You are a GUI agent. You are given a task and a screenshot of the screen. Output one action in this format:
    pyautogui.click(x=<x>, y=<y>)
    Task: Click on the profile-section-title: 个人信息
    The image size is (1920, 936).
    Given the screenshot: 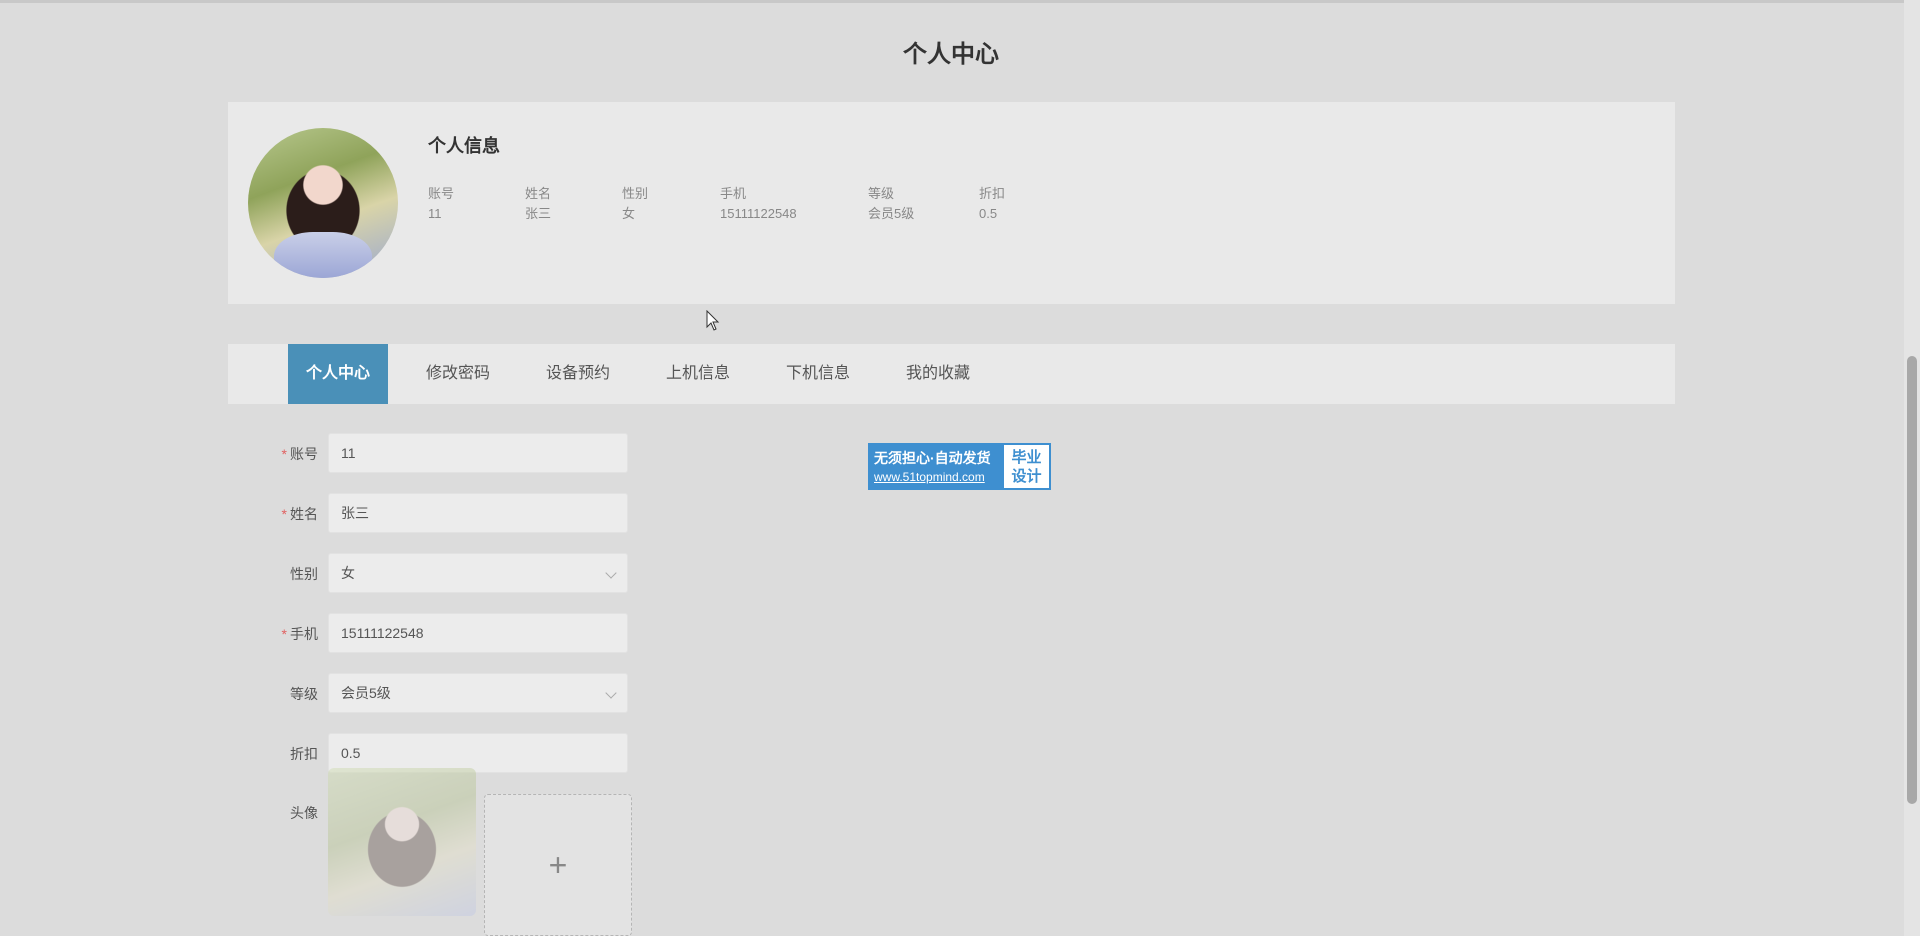 What is the action you would take?
    pyautogui.click(x=464, y=146)
    